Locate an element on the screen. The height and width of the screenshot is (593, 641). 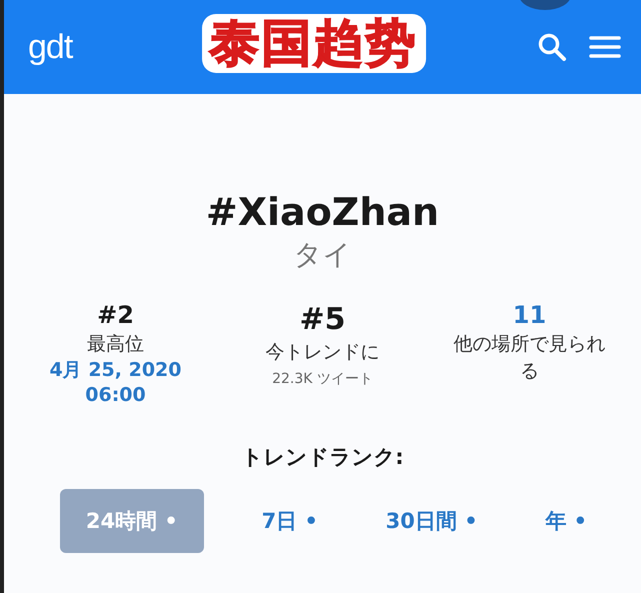
trend-title: #XiaoZhan is located at coordinates (322, 212).